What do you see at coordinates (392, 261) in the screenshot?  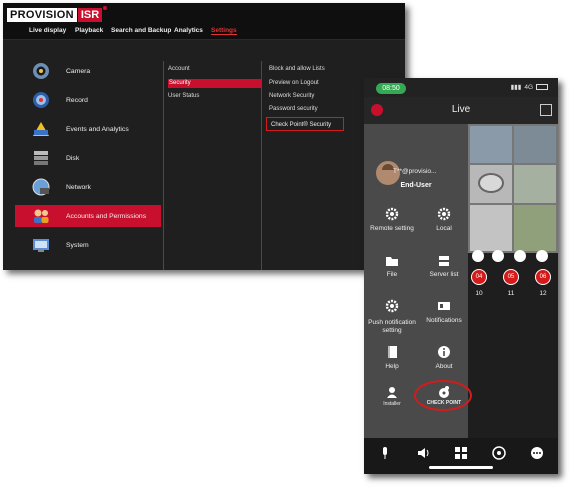 I see `folder-icon` at bounding box center [392, 261].